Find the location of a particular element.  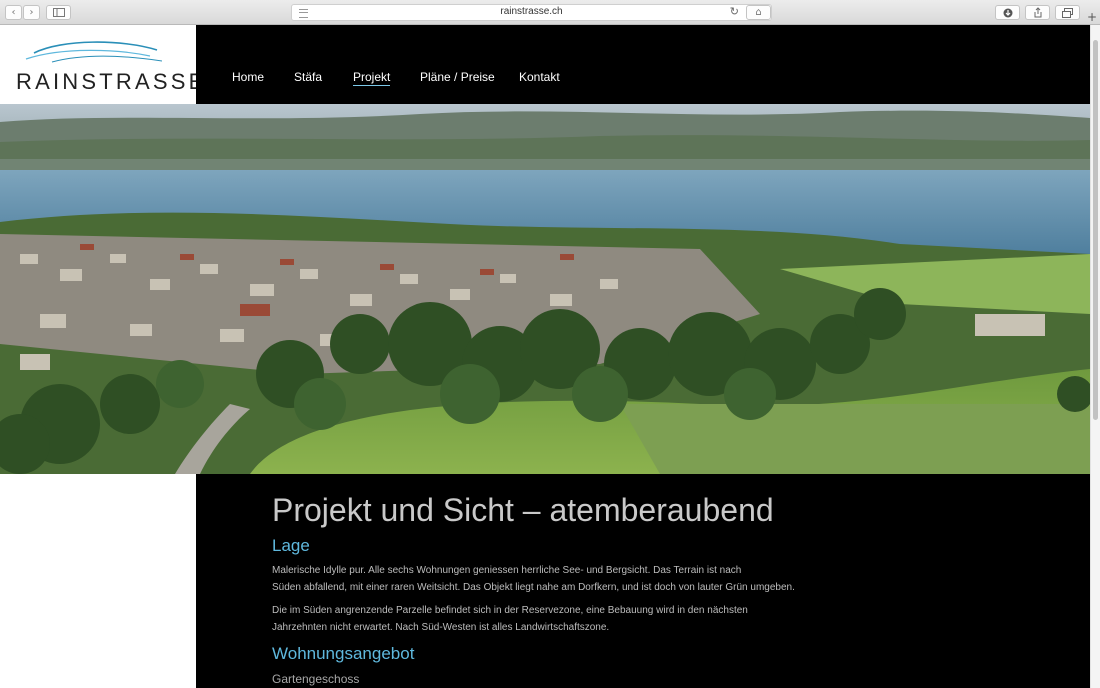

nav-item-home: Home is located at coordinates (248, 77).